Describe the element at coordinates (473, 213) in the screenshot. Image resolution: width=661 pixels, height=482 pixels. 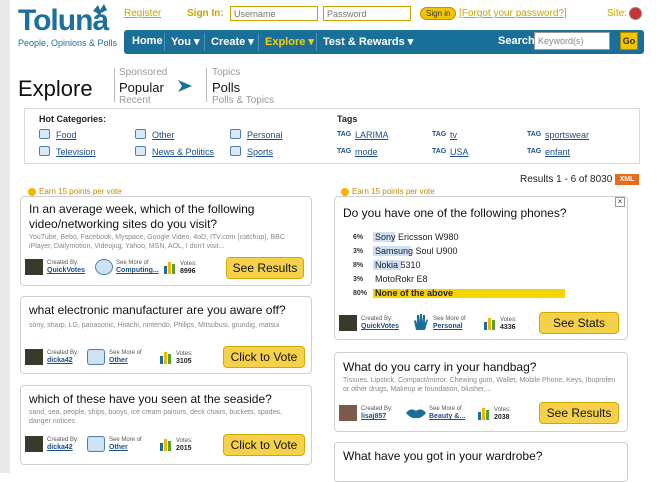
I see `poll-question: Do you have one of the following phones?` at that location.